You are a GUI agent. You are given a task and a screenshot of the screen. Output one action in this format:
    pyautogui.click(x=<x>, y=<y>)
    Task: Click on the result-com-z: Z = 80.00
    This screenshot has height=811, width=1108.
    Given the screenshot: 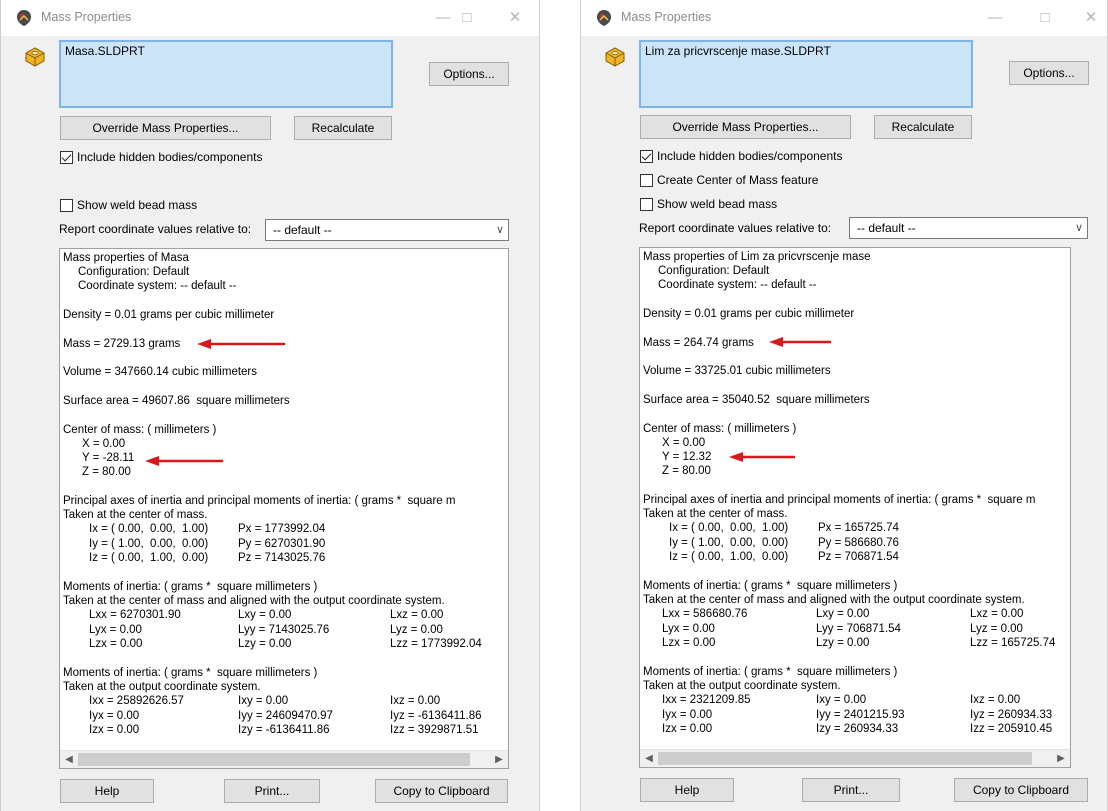 What is the action you would take?
    pyautogui.click(x=686, y=471)
    